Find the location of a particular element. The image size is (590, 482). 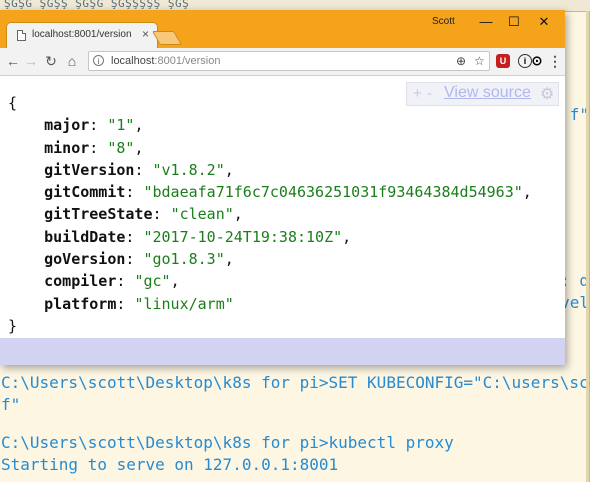

json-viewer-toolbar: + - View source ⚙ is located at coordinates (482, 94).